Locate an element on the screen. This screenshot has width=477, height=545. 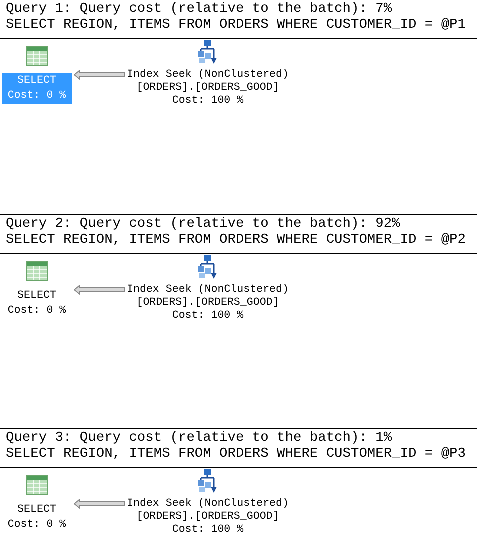
query-cost-header: Query 2: Query cost (relative to the batch): 92% is located at coordinates (204, 225).